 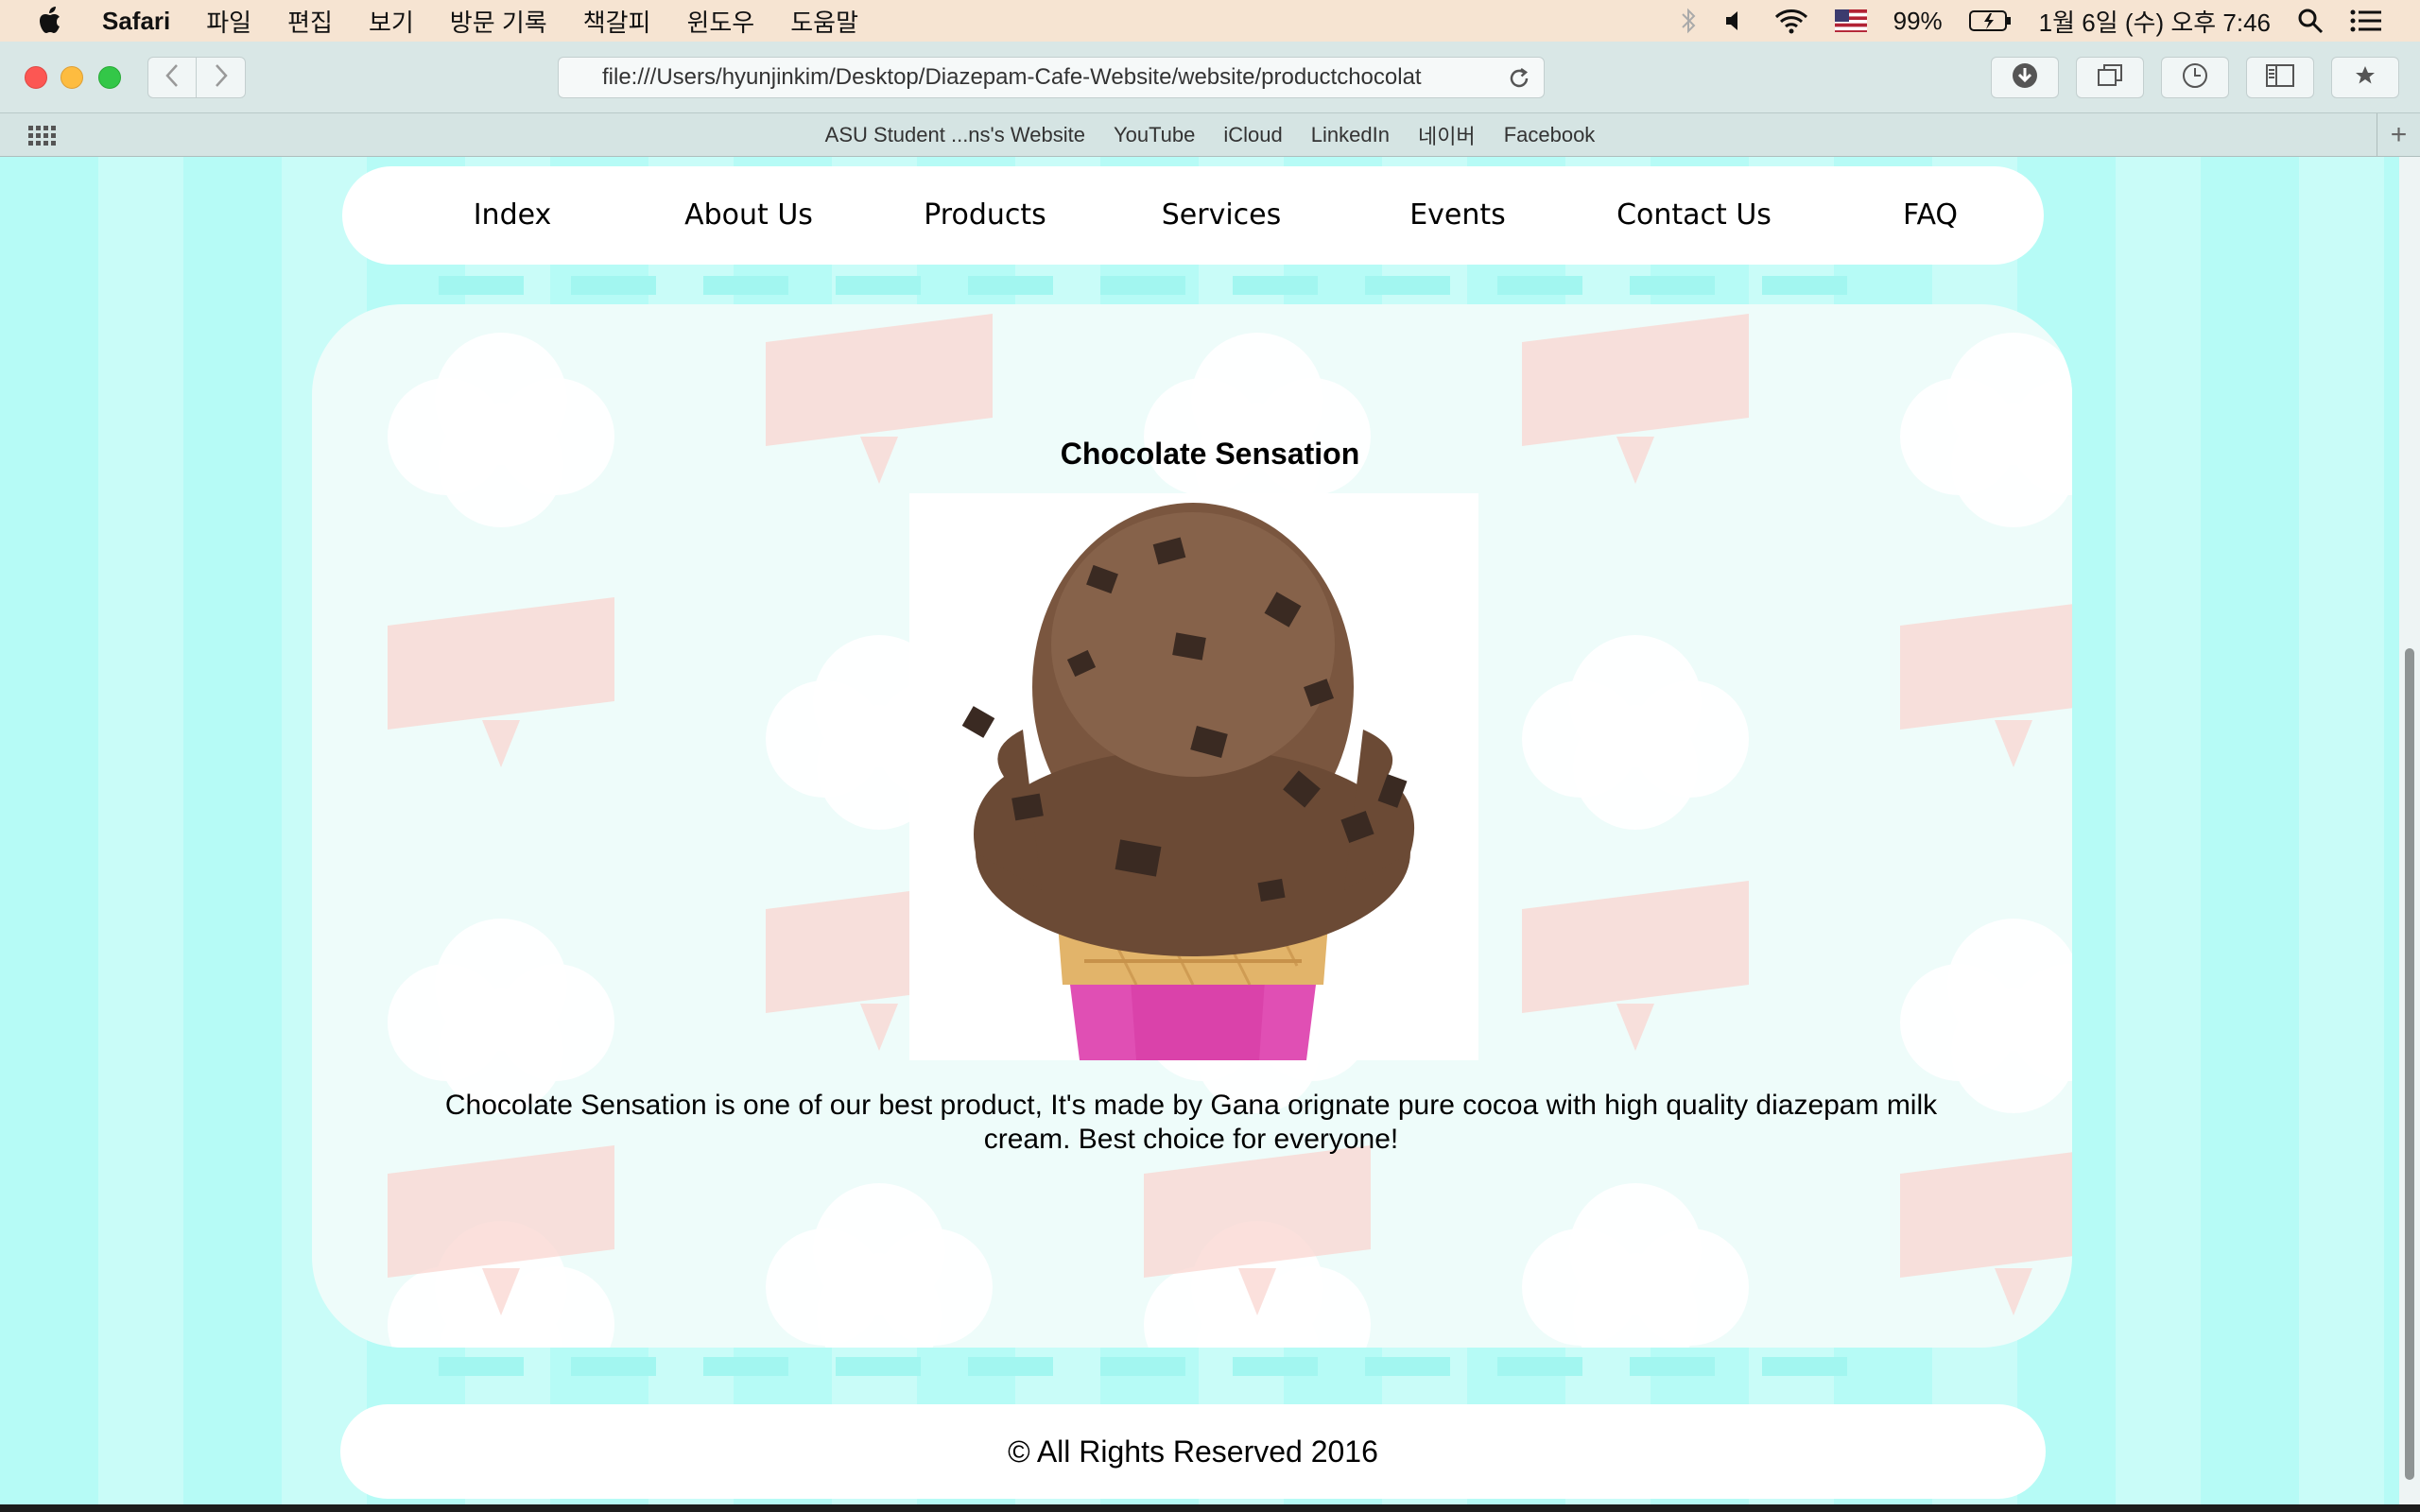 What do you see at coordinates (1193, 1451) in the screenshot?
I see `site-footer: © All Rights Reserved 2016` at bounding box center [1193, 1451].